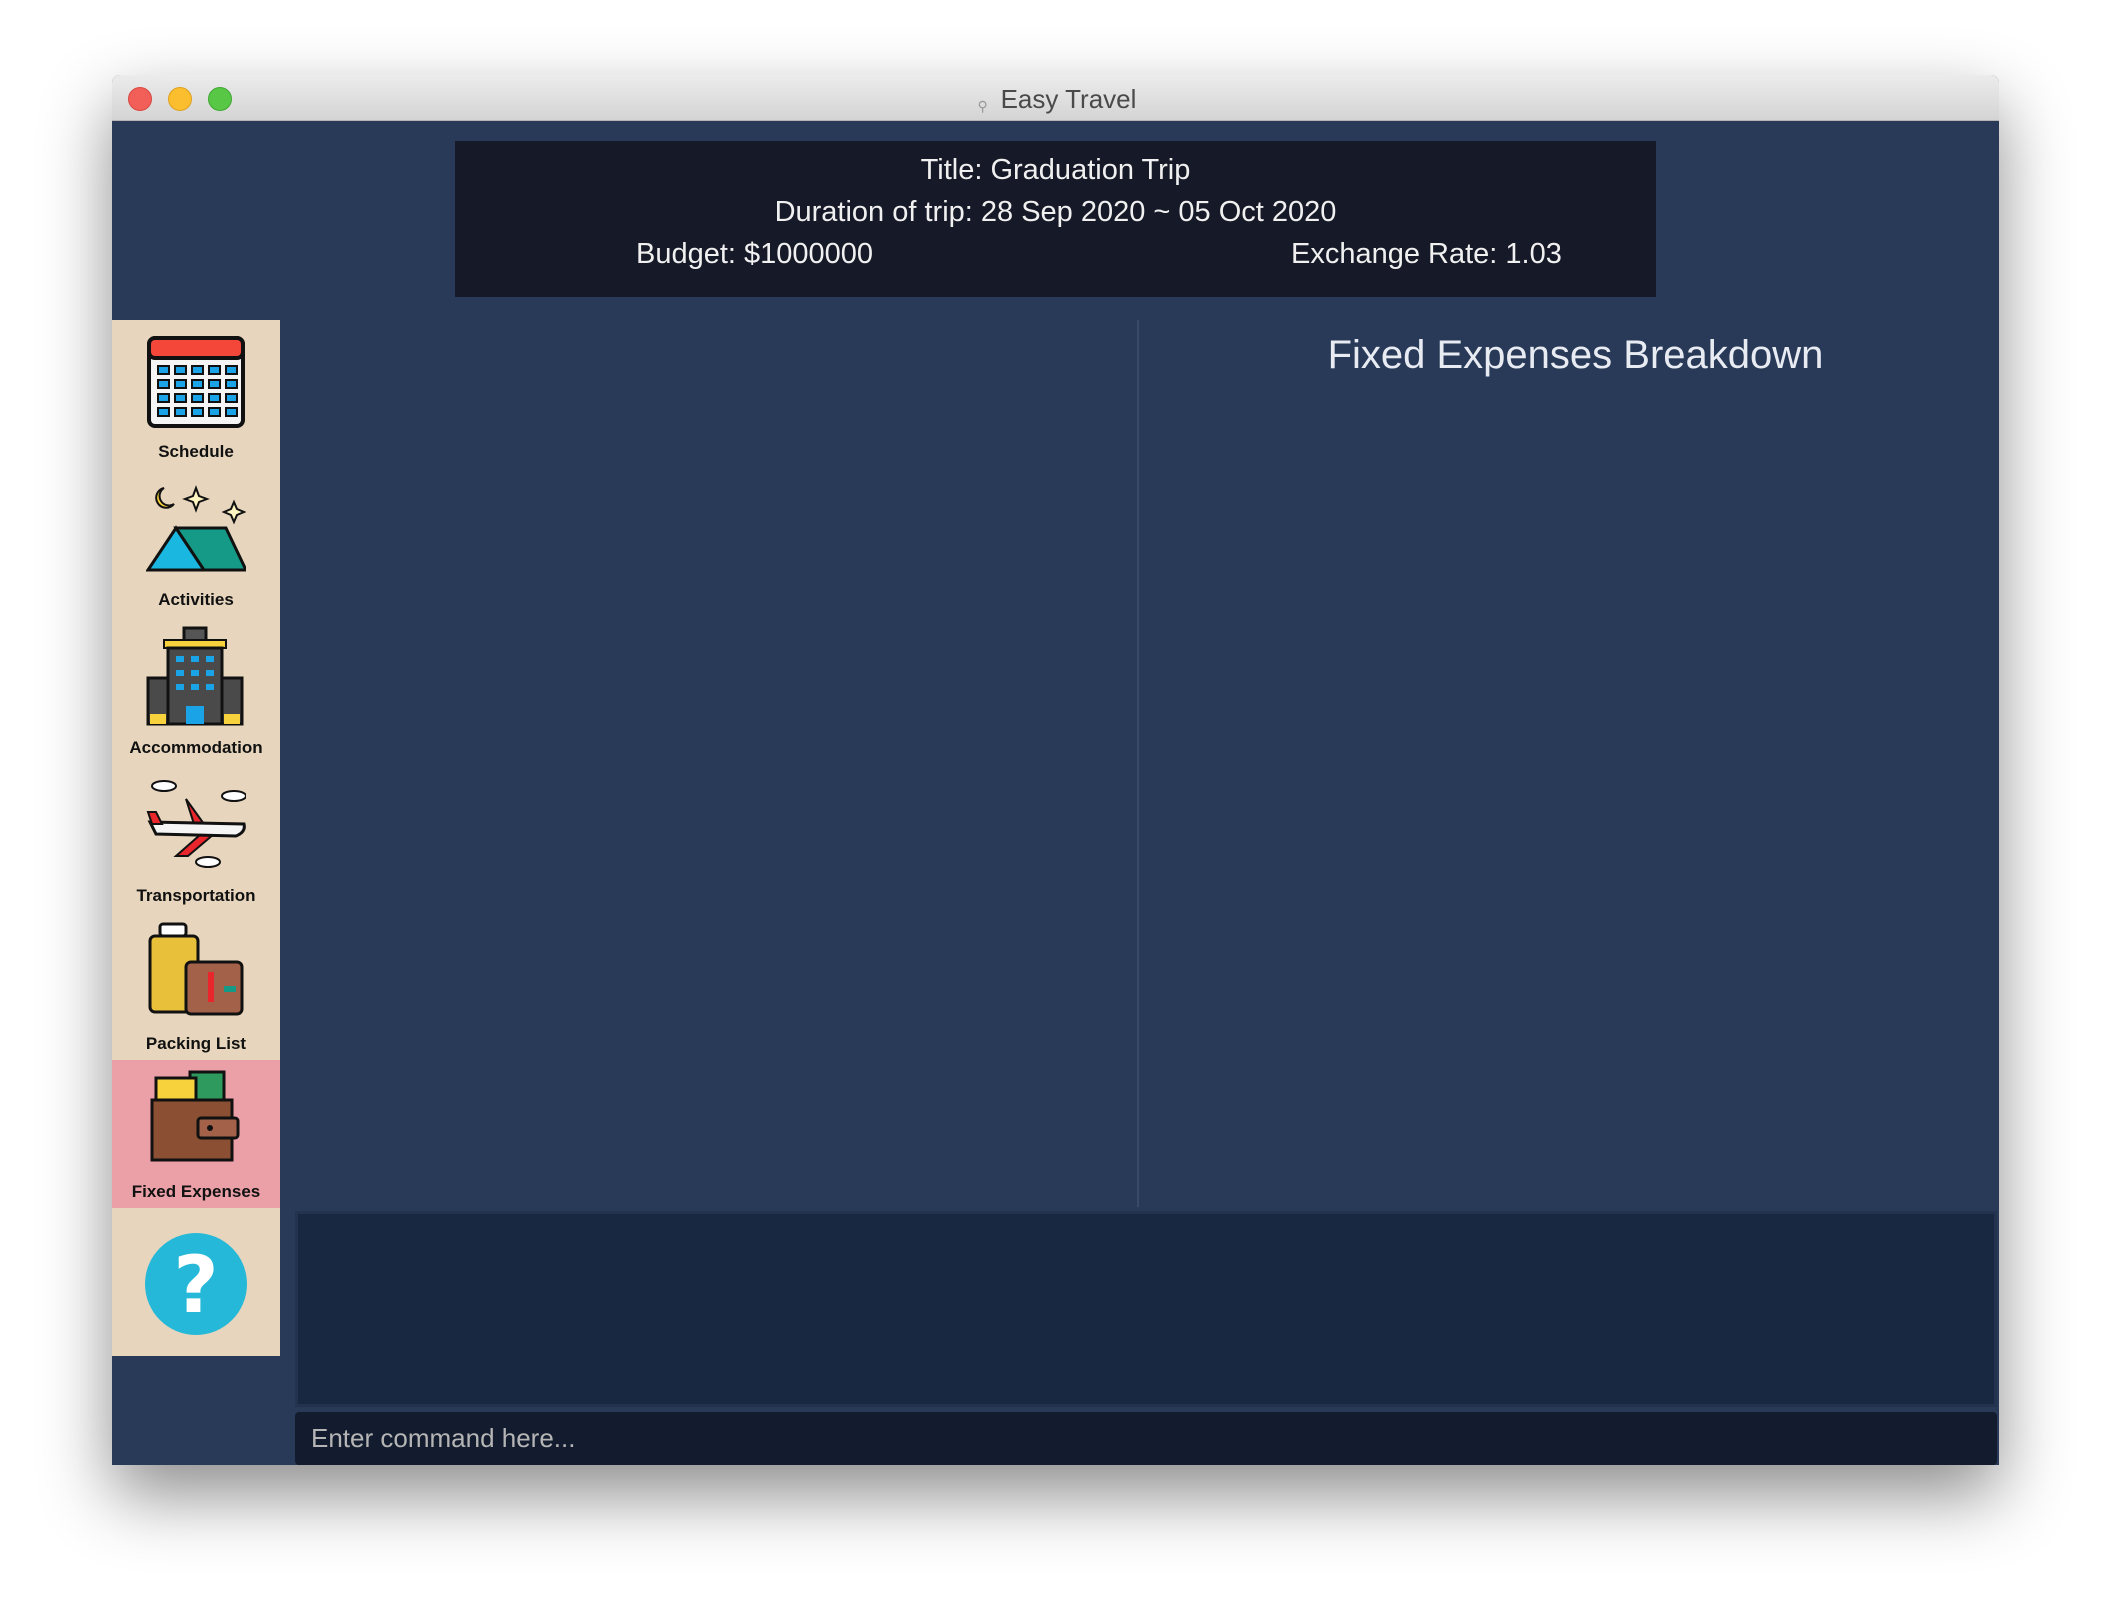 Image resolution: width=2110 pixels, height=1614 pixels. What do you see at coordinates (196, 747) in the screenshot?
I see `sidebar-item-label: Accommodation` at bounding box center [196, 747].